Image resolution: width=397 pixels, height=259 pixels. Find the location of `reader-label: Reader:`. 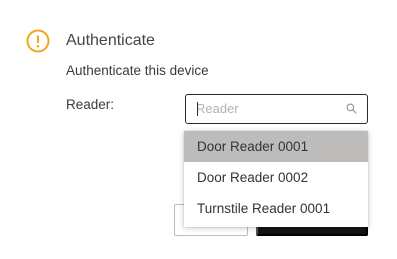

reader-label: Reader: is located at coordinates (90, 104).